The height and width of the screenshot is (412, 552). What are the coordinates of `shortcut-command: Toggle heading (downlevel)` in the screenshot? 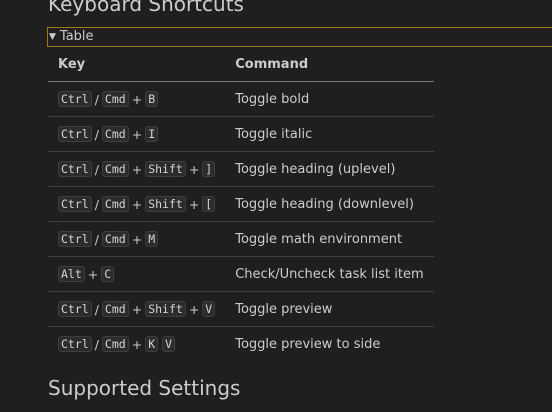 It's located at (329, 204).